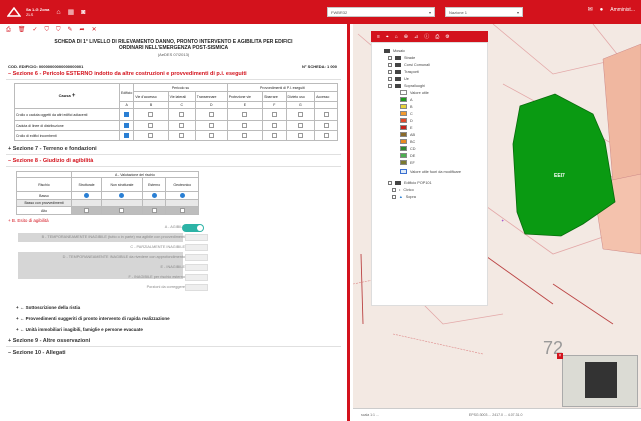 Image resolution: width=641 pixels, height=421 pixels. What do you see at coordinates (34, 30) in the screenshot?
I see `check-icon: ✓` at bounding box center [34, 30].